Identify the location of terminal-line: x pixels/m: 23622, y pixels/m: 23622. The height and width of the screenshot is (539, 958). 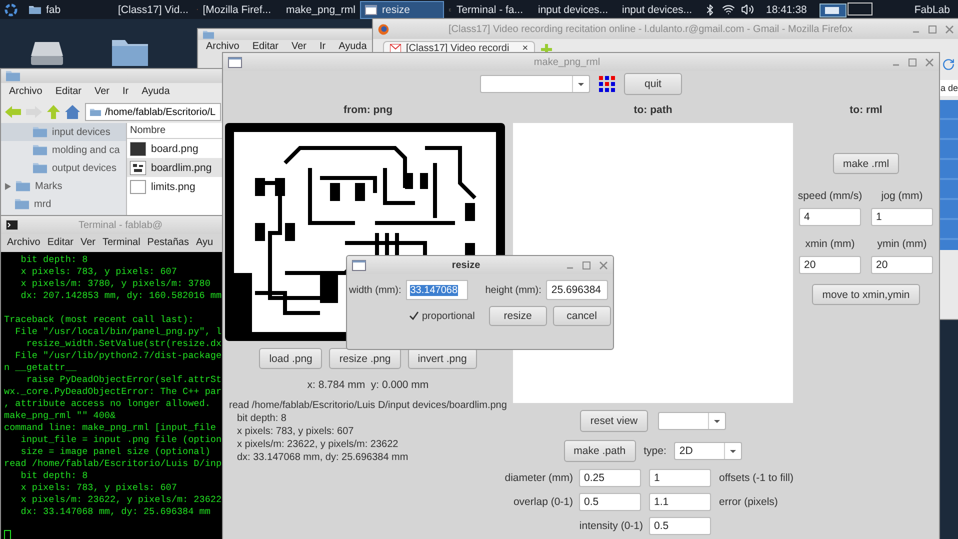
(121, 500).